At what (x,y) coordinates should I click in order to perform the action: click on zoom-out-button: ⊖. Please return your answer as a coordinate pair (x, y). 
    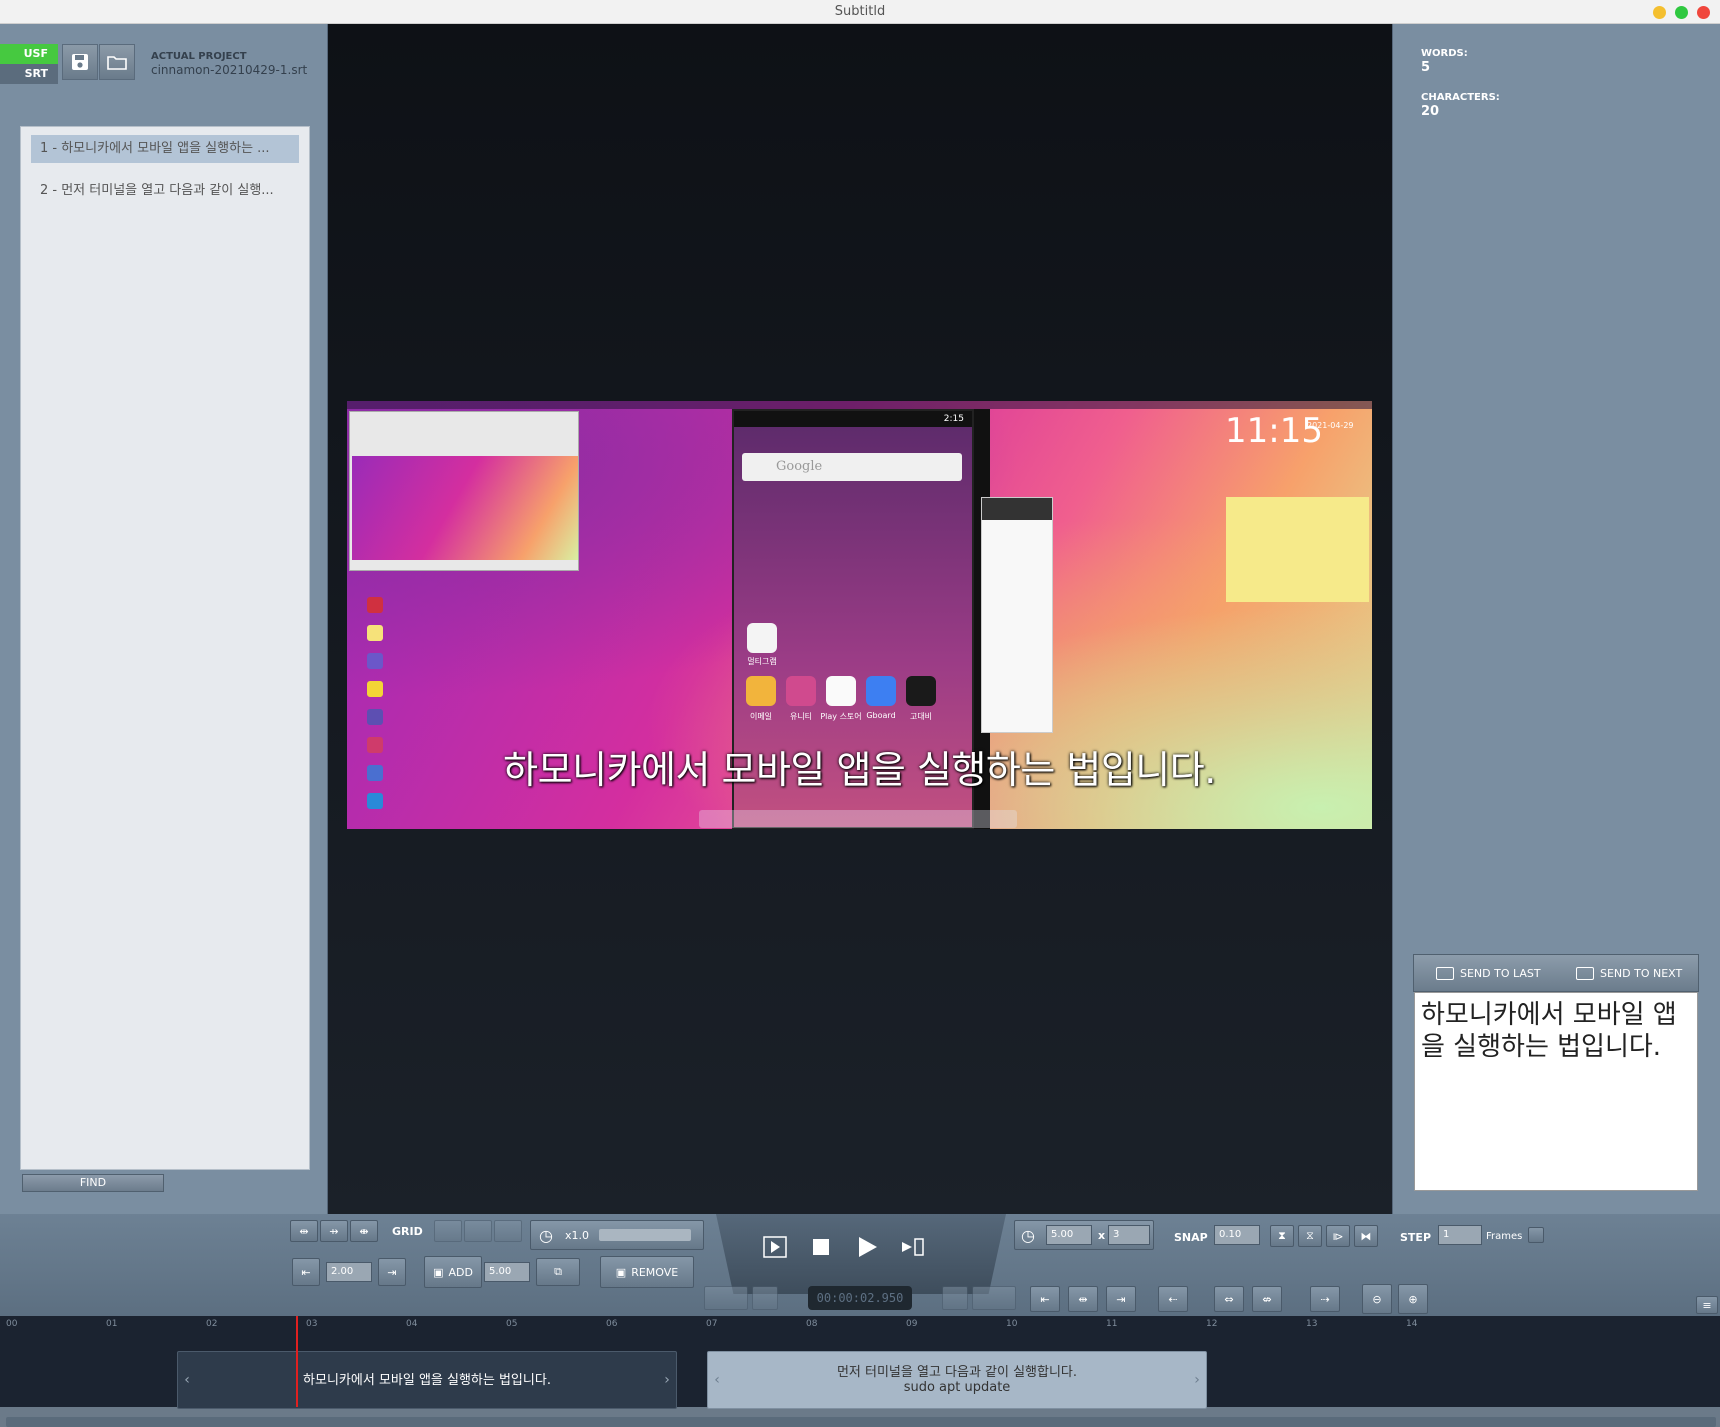
    Looking at the image, I should click on (1377, 1299).